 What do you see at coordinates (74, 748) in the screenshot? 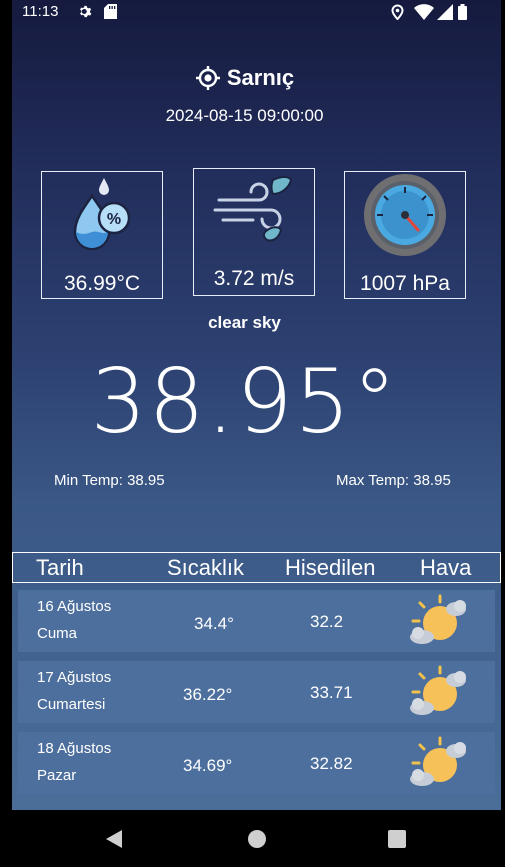
I see `row-date: 18 Ağustos` at bounding box center [74, 748].